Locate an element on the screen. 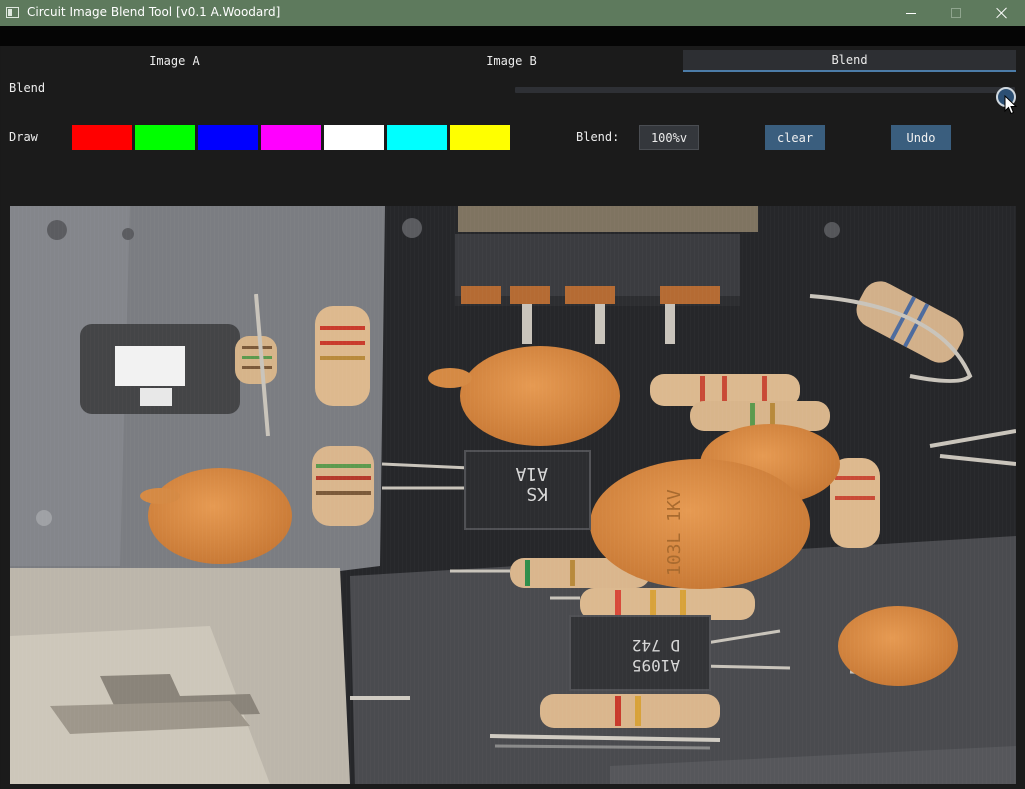 The image size is (1025, 789). app-window-icon is located at coordinates (12, 12).